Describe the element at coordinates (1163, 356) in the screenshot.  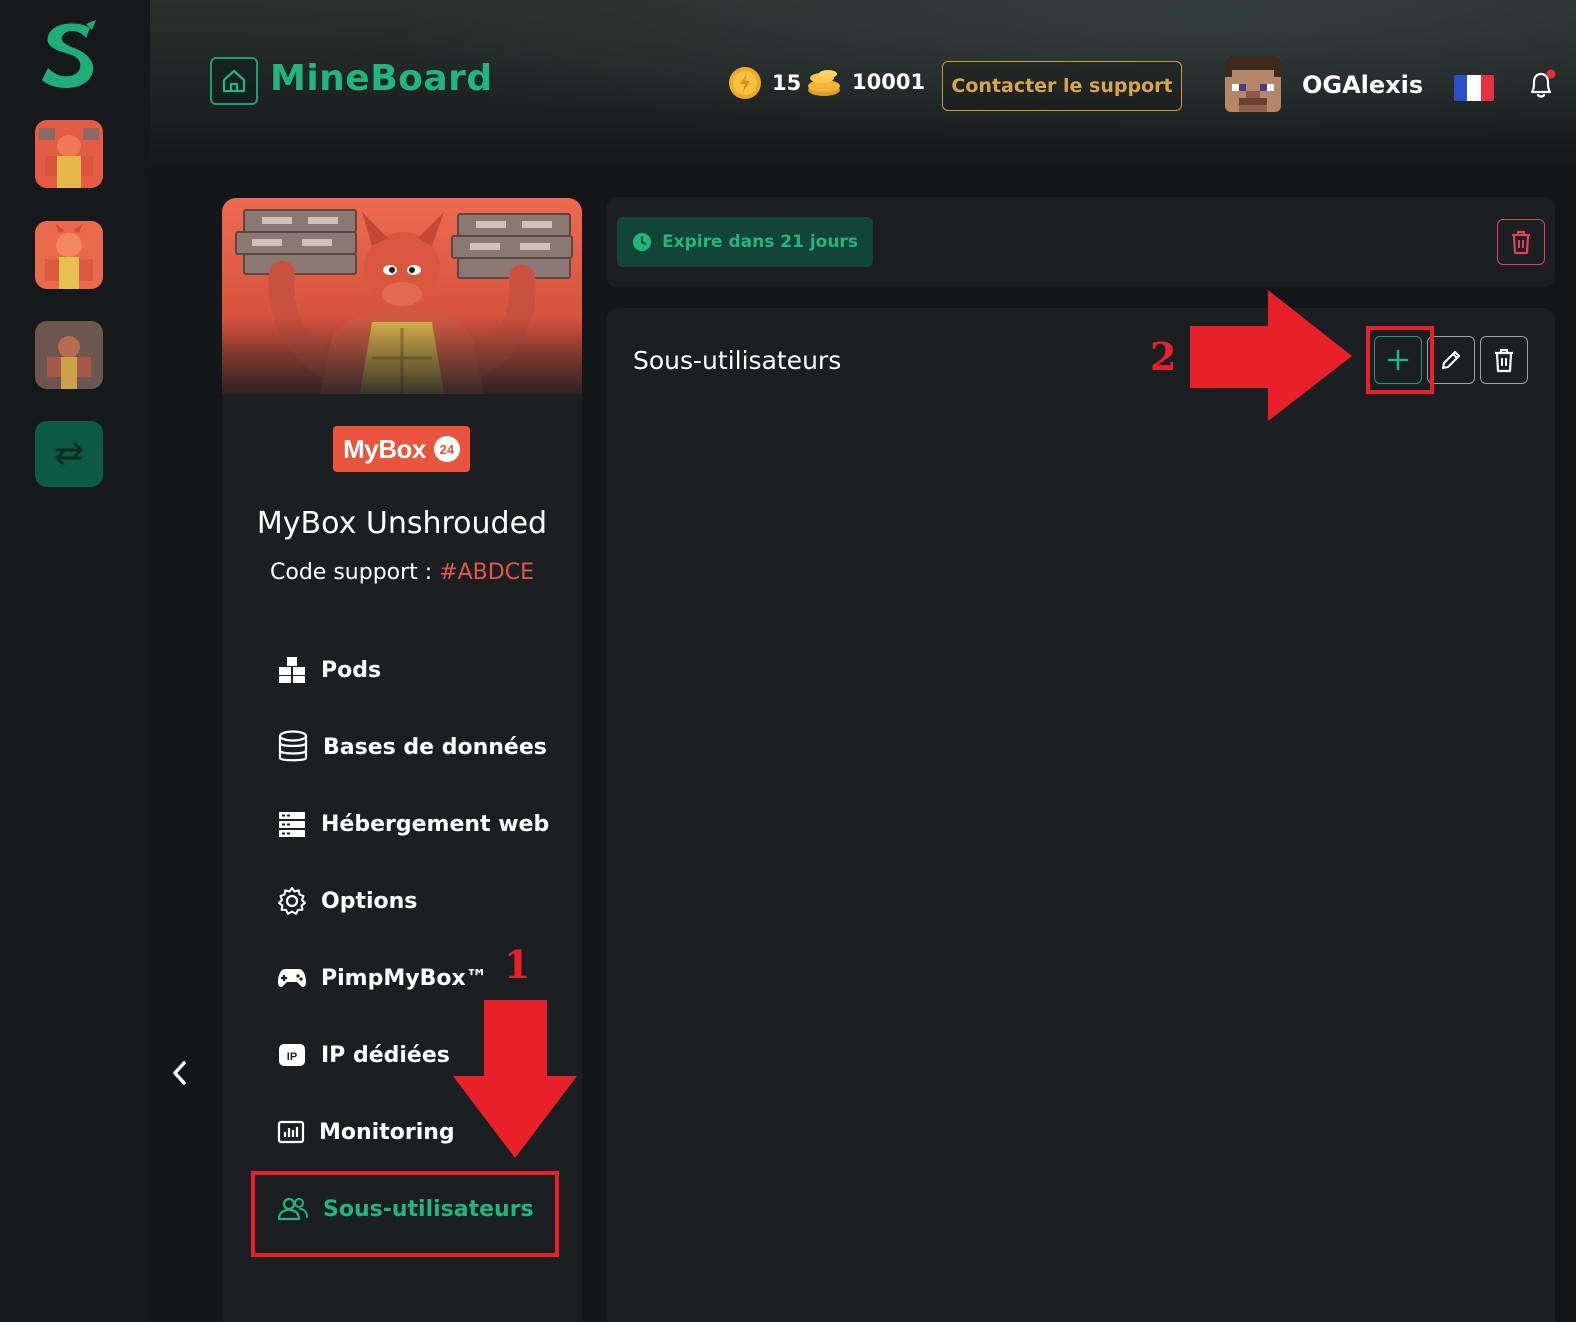
I see `annotation-number-2: 2` at that location.